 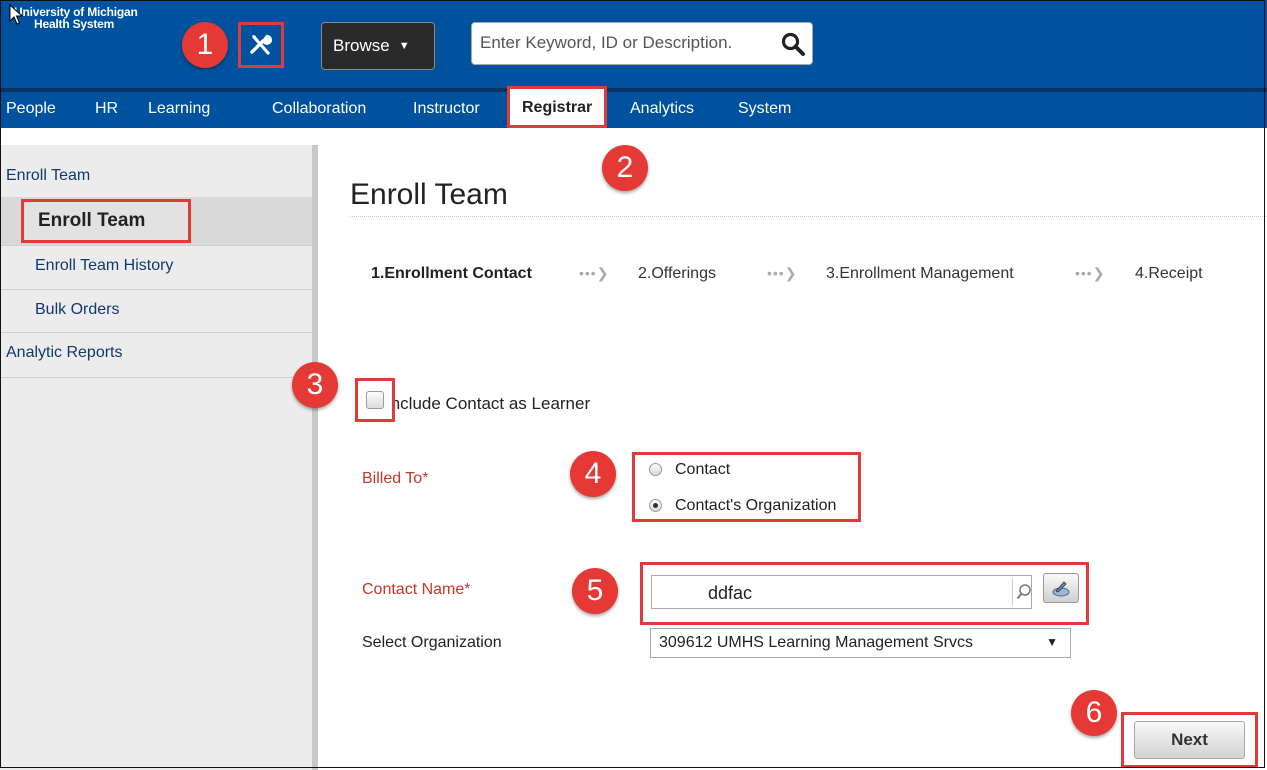 What do you see at coordinates (106, 221) in the screenshot?
I see `sidebar-item-enroll-team-label: Enroll Team` at bounding box center [106, 221].